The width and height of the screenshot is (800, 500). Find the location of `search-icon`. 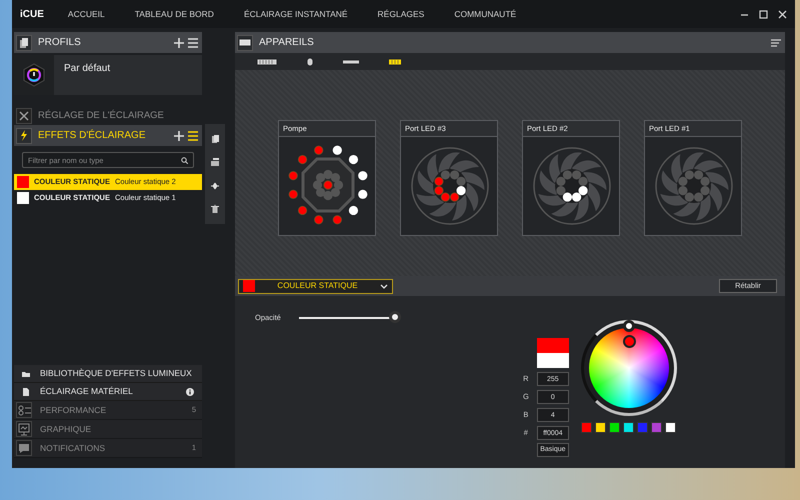

search-icon is located at coordinates (184, 160).